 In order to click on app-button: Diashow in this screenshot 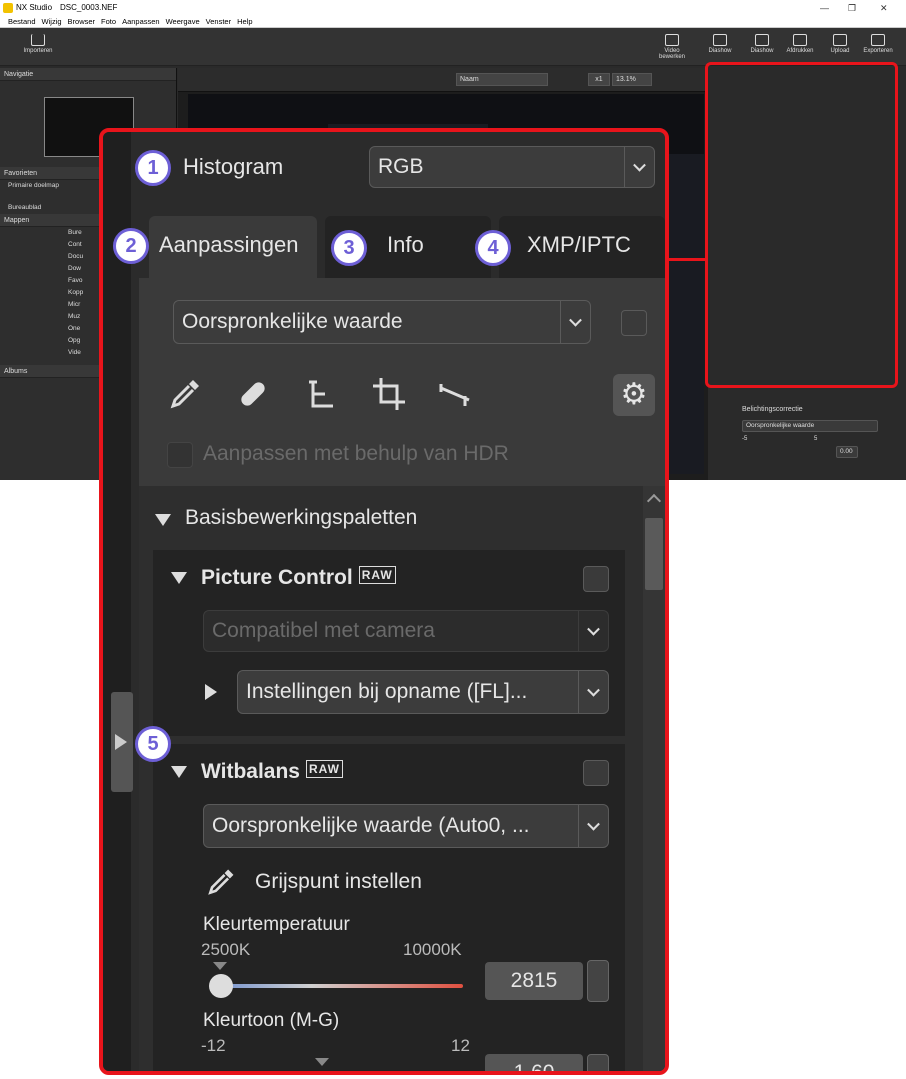, I will do `click(720, 44)`.